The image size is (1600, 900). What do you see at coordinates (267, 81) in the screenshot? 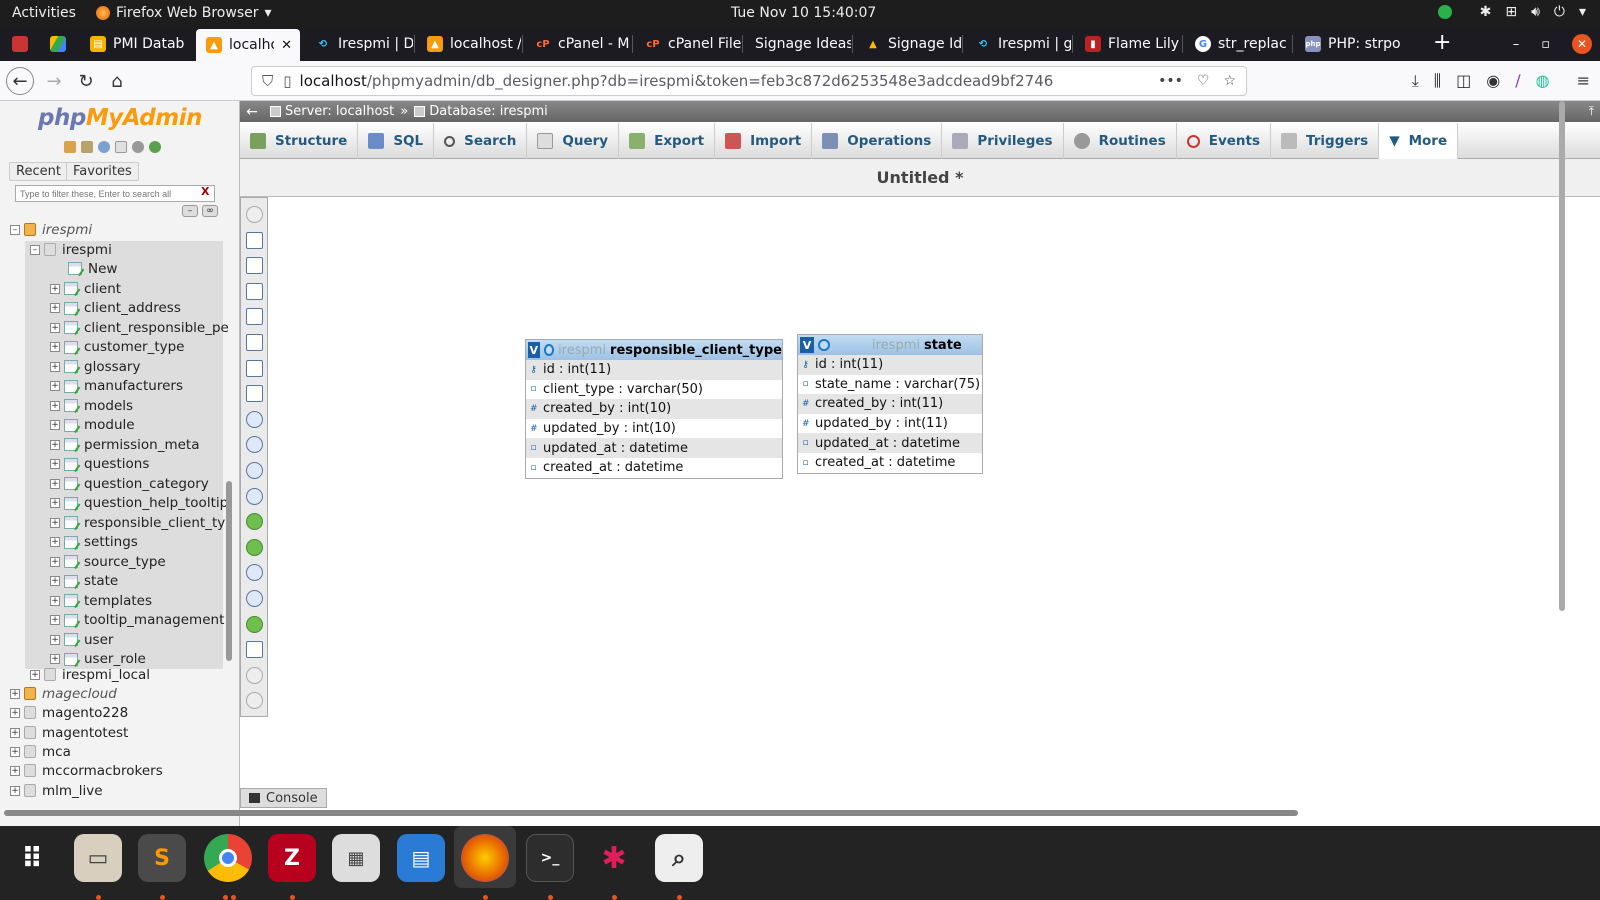
I see `shield-icon: ⛉` at bounding box center [267, 81].